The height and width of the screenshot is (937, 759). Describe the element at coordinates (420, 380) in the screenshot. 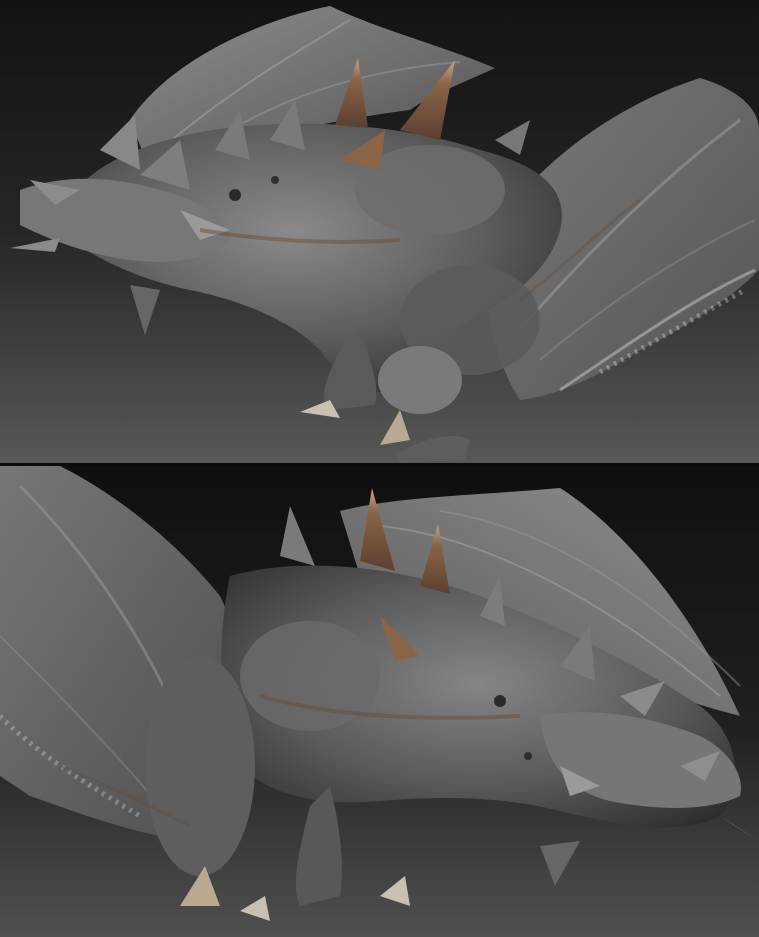

I see `knee` at that location.